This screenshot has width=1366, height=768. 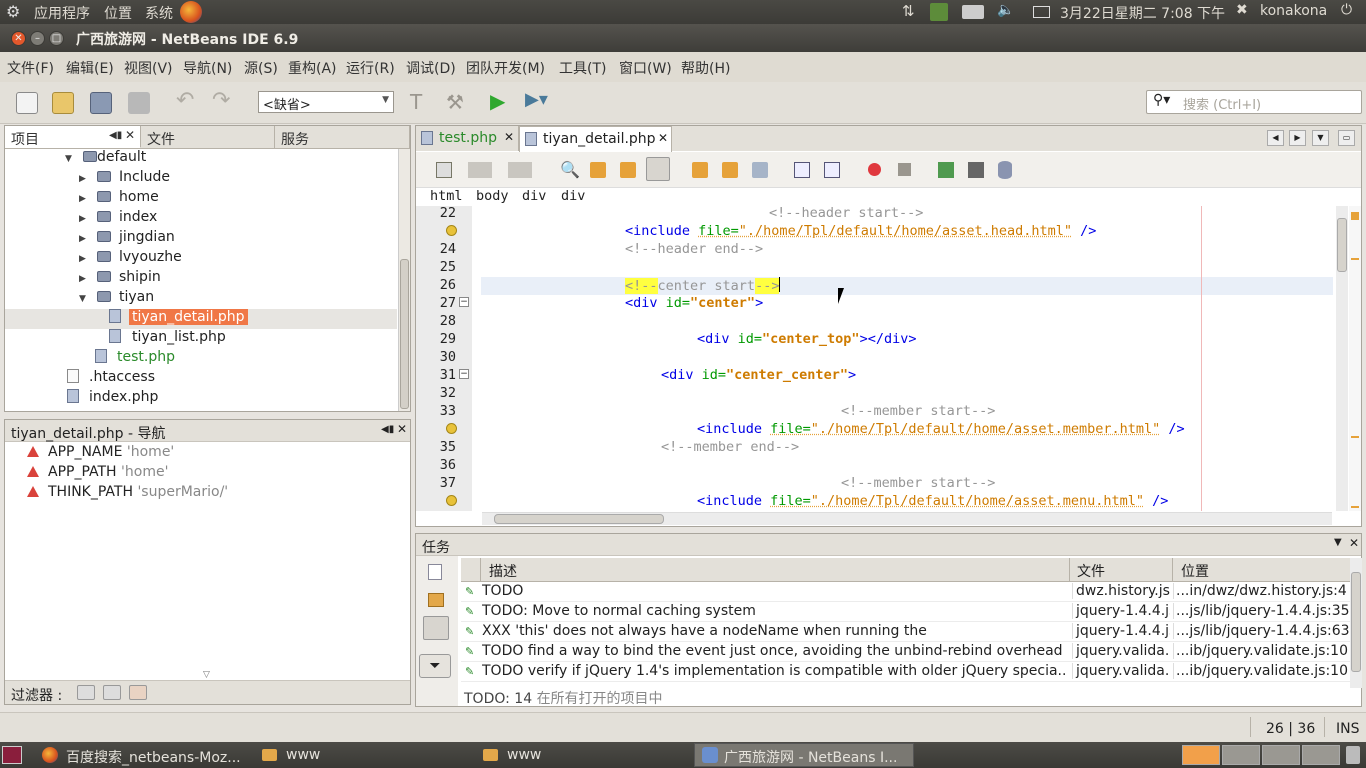 What do you see at coordinates (101, 103) in the screenshot?
I see `open-project-icon` at bounding box center [101, 103].